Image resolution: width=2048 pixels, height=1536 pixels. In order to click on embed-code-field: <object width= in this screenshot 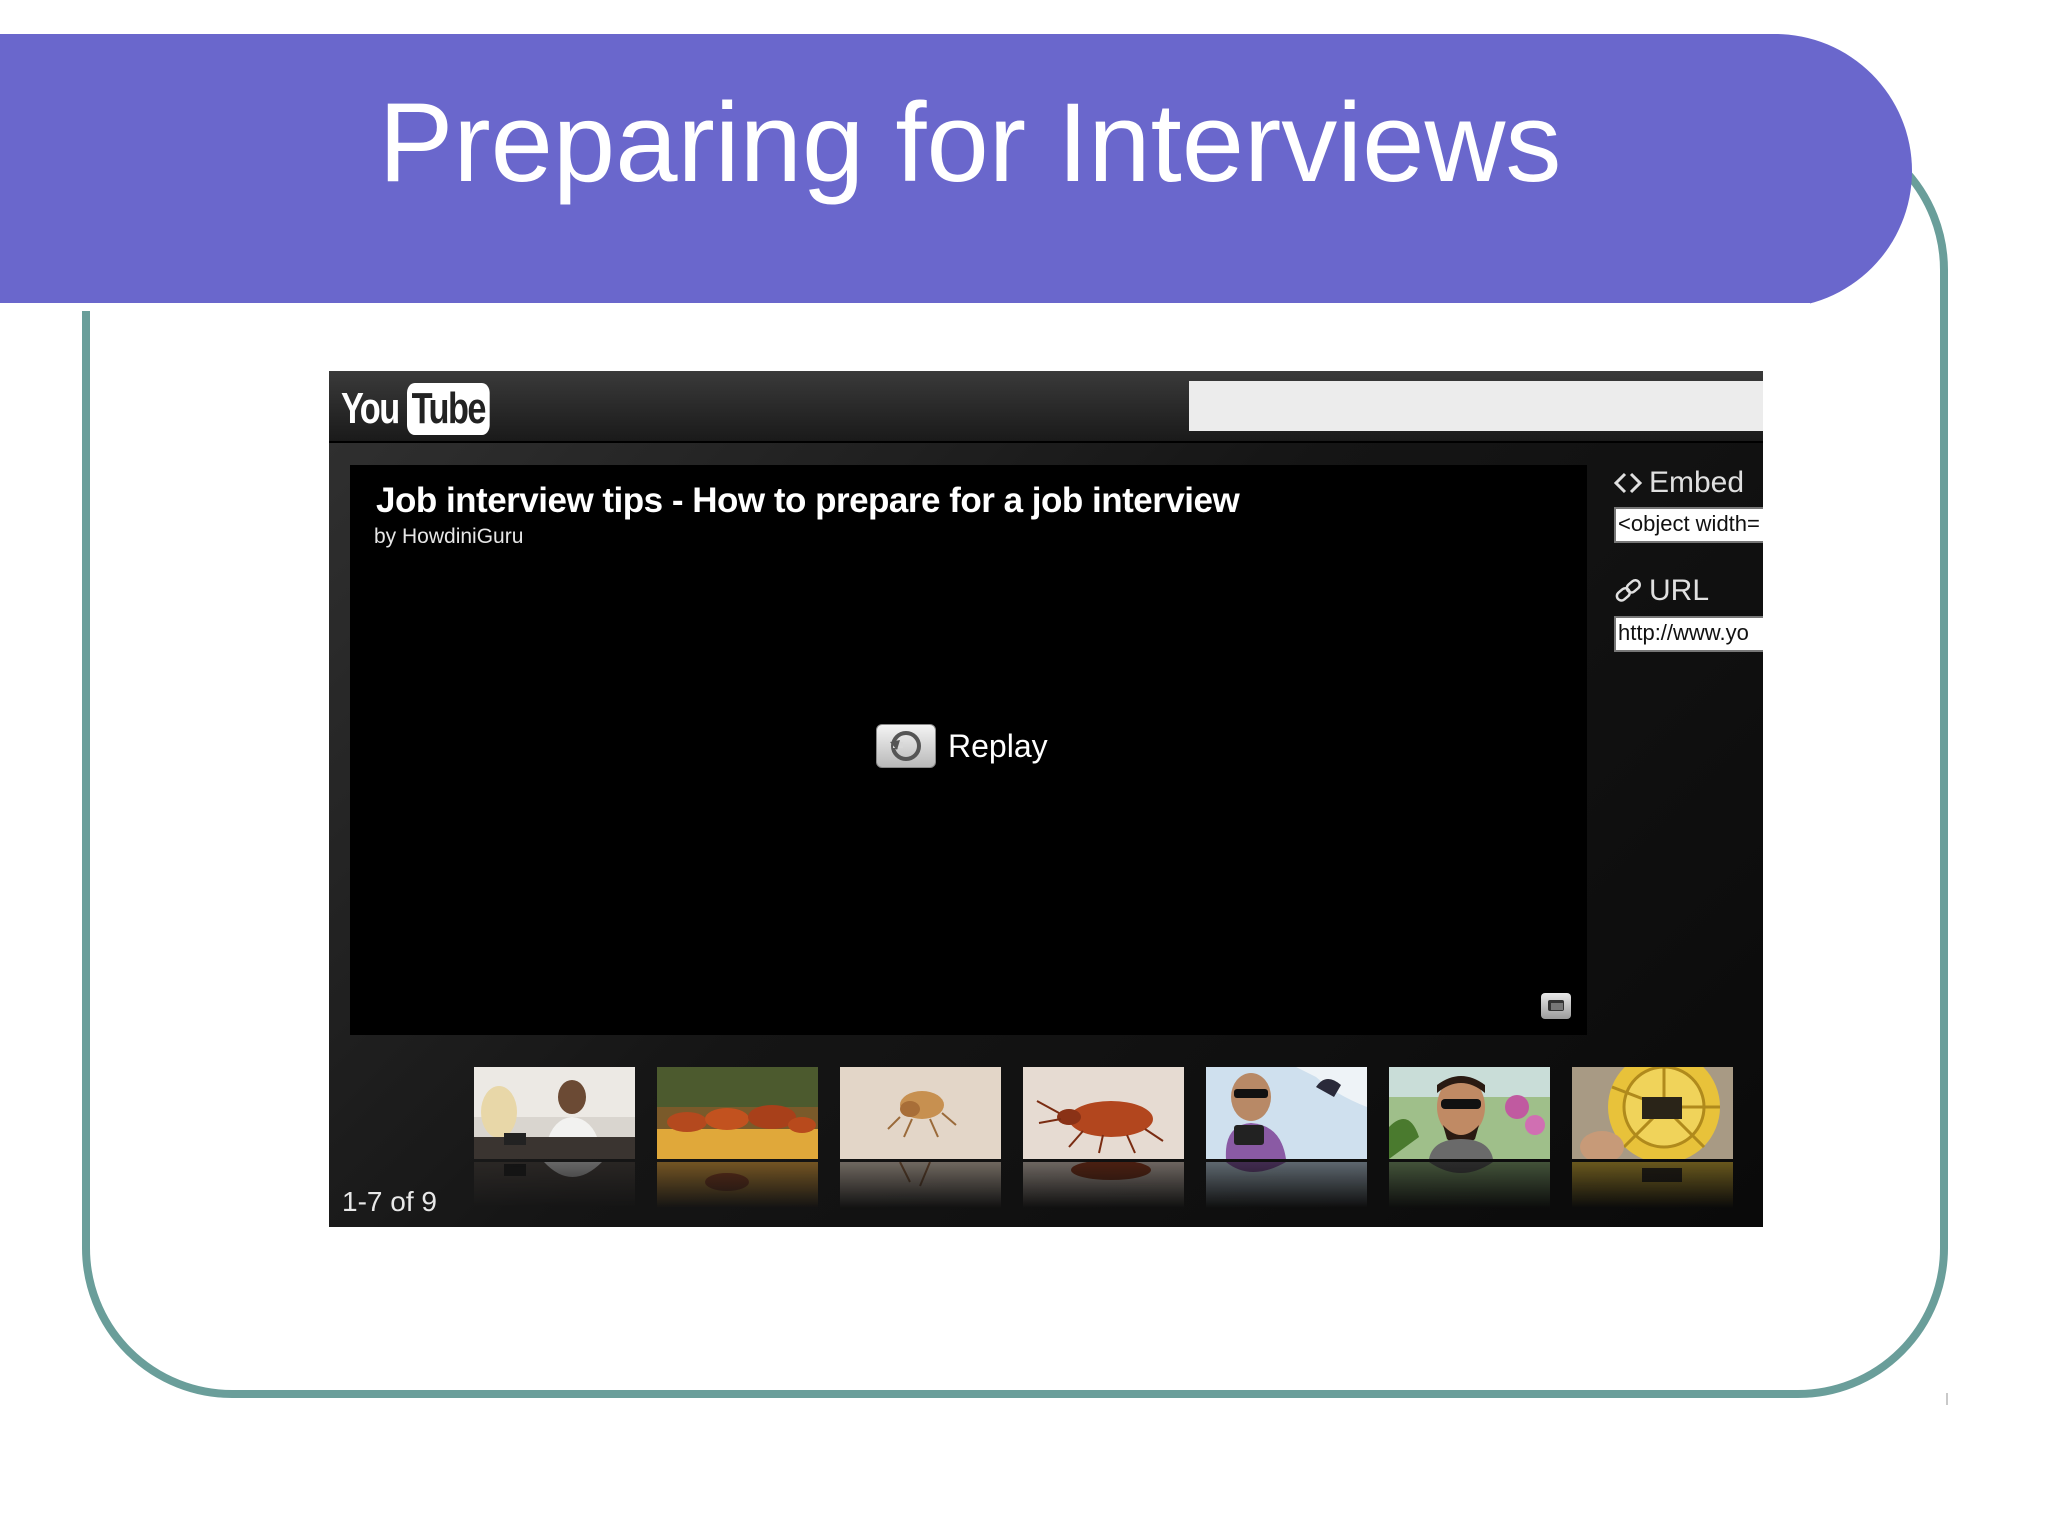, I will do `click(1688, 525)`.